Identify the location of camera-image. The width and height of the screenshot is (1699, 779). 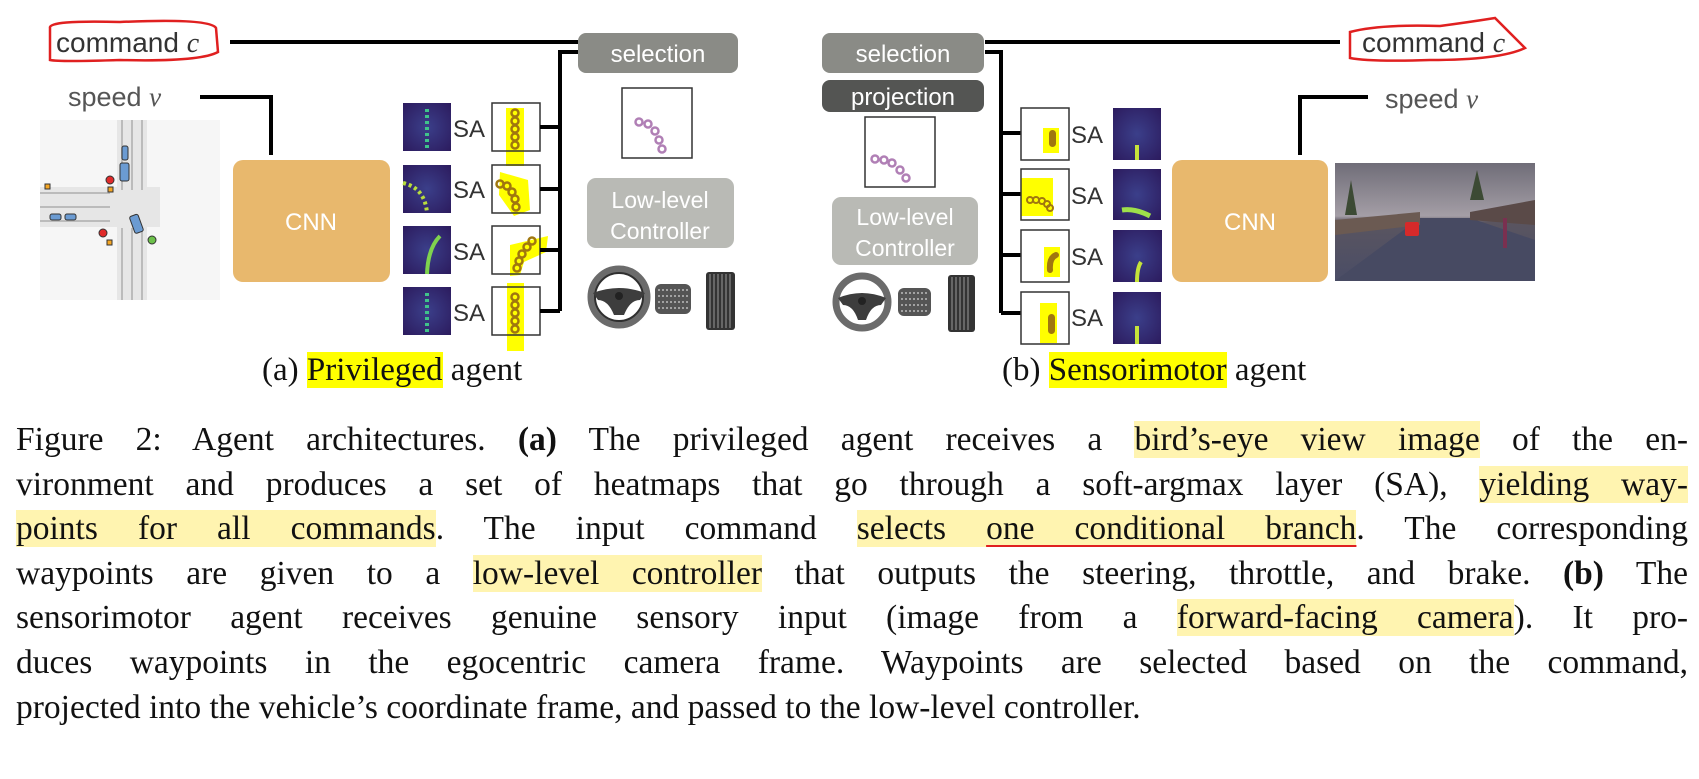
(1435, 222).